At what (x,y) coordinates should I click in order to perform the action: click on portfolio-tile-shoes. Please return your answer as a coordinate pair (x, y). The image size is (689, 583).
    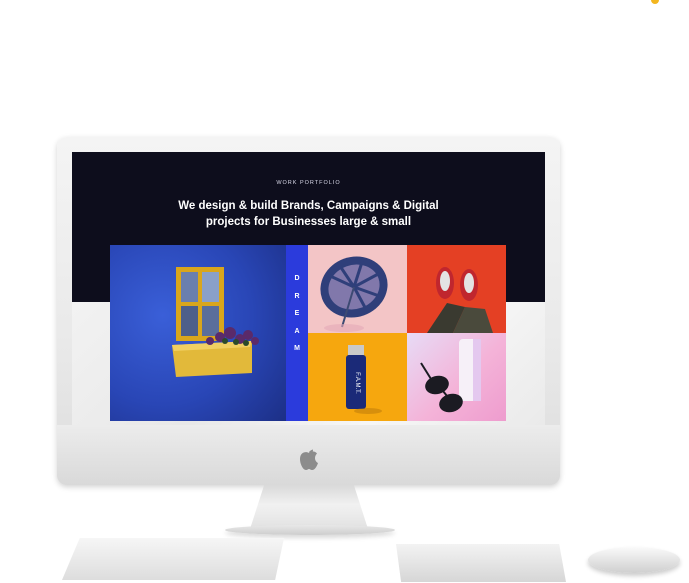
    Looking at the image, I should click on (456, 289).